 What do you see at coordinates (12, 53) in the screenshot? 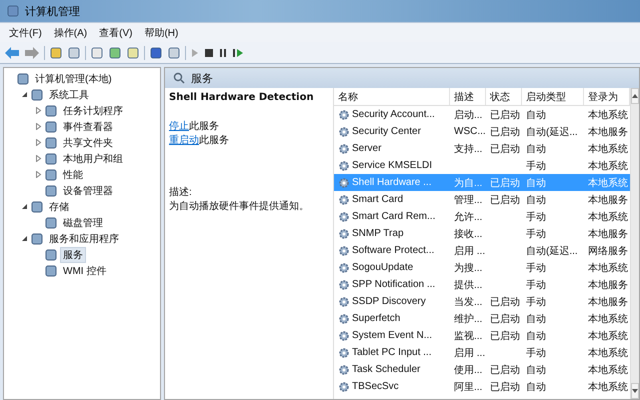
I see `back-arrow-icon` at bounding box center [12, 53].